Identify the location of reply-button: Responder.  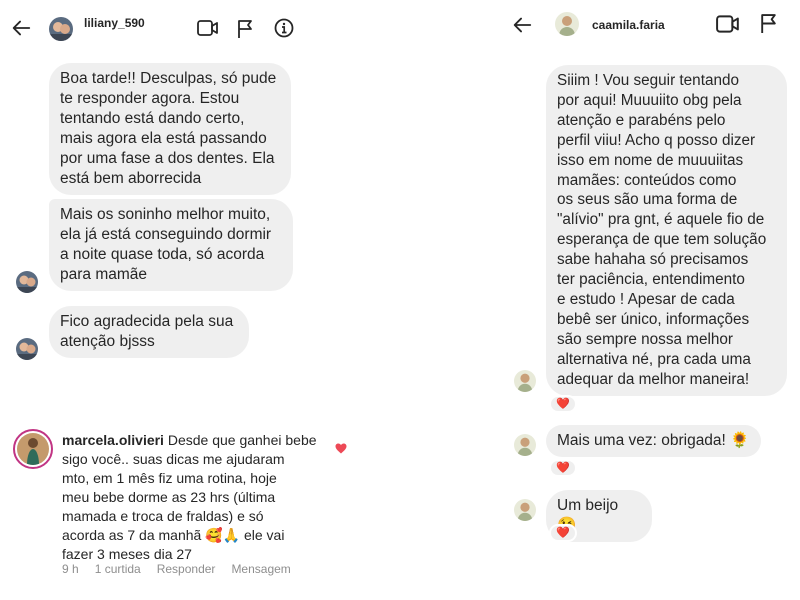
(186, 569).